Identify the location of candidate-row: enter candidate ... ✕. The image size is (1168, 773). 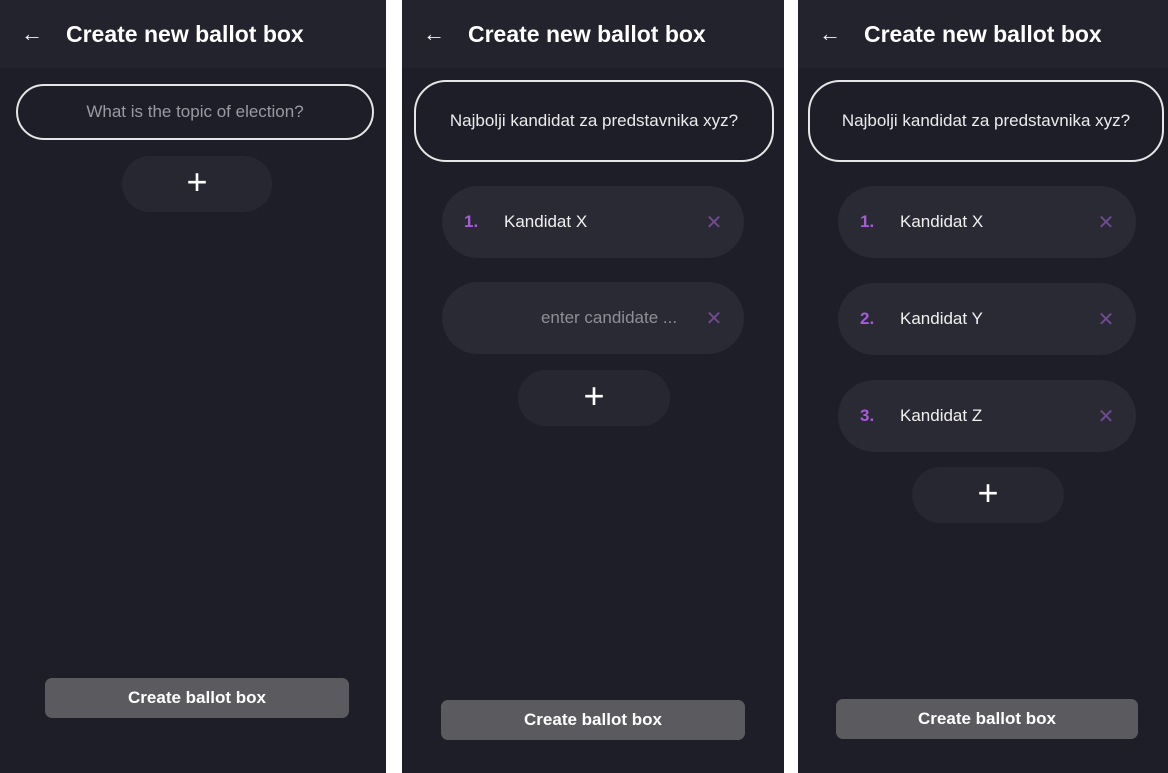
(593, 318).